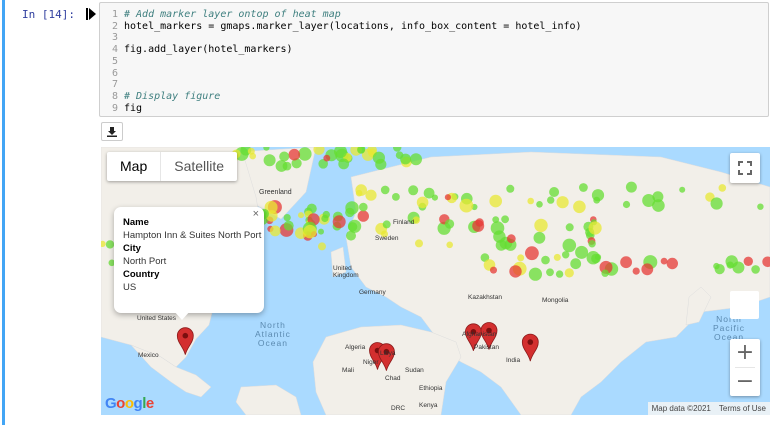 The width and height of the screenshot is (780, 425). I want to click on terms-of-use-link: Terms of Use, so click(742, 408).